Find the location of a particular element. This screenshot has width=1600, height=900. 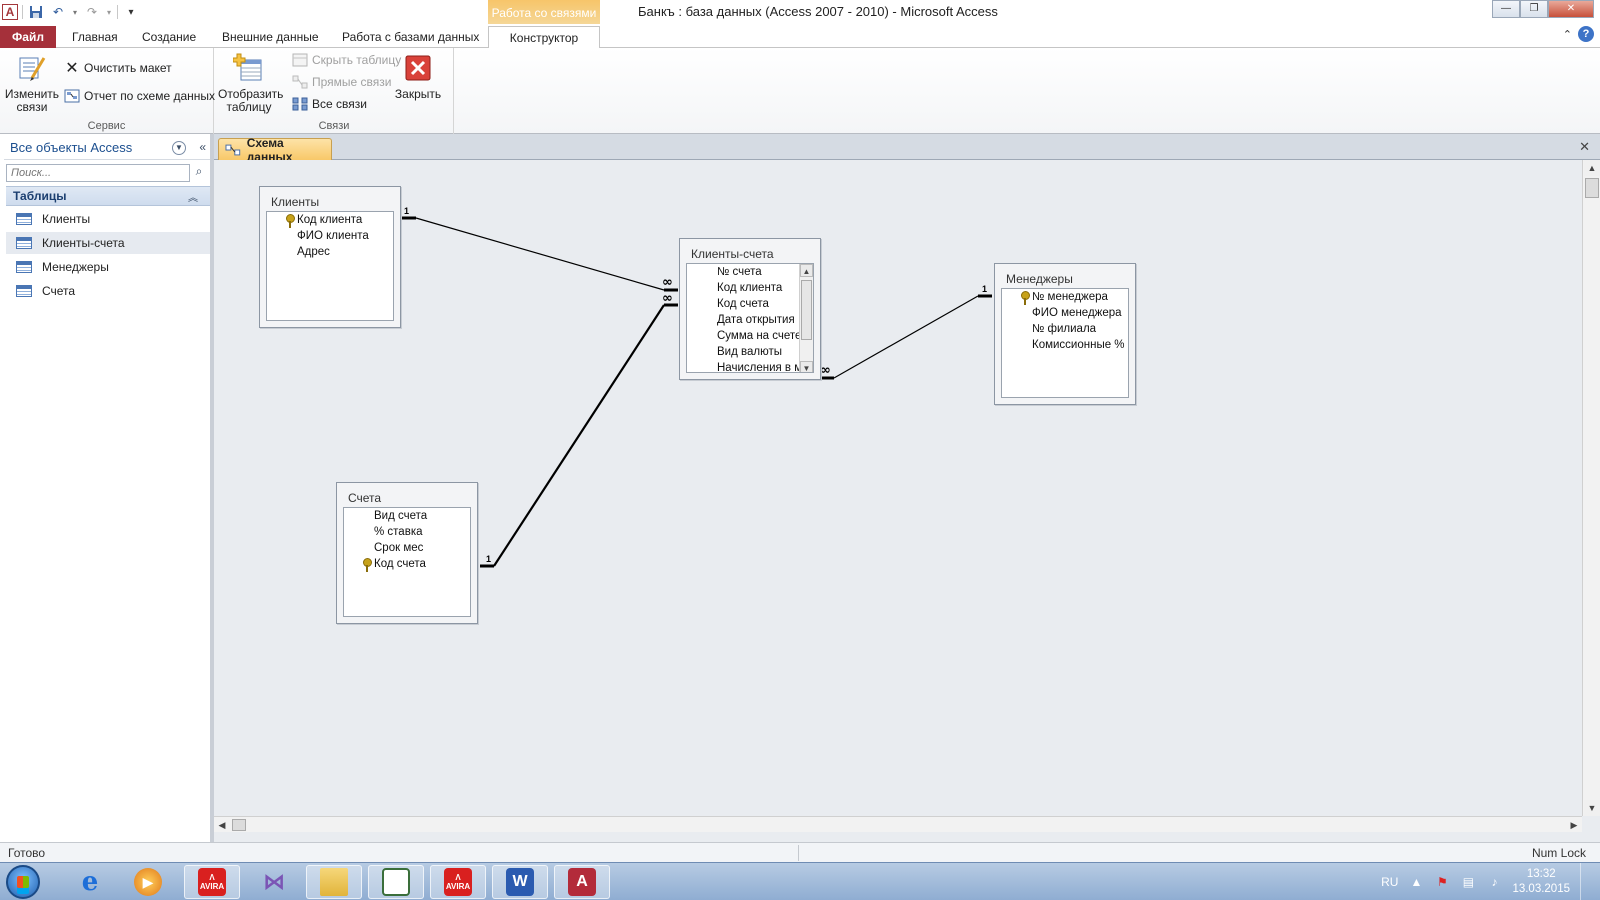

vertical-scrollbar: ▲ ▼ is located at coordinates (1591, 488).